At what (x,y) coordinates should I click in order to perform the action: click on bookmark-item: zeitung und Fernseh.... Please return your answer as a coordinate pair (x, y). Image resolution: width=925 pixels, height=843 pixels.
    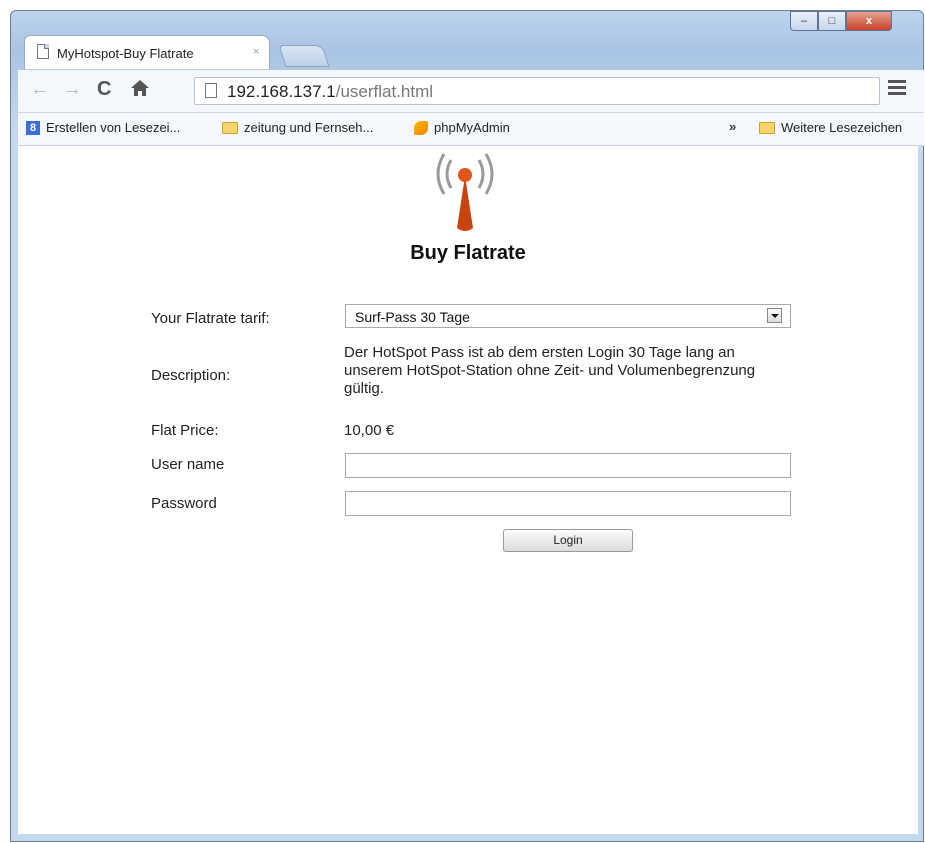
    Looking at the image, I should click on (297, 127).